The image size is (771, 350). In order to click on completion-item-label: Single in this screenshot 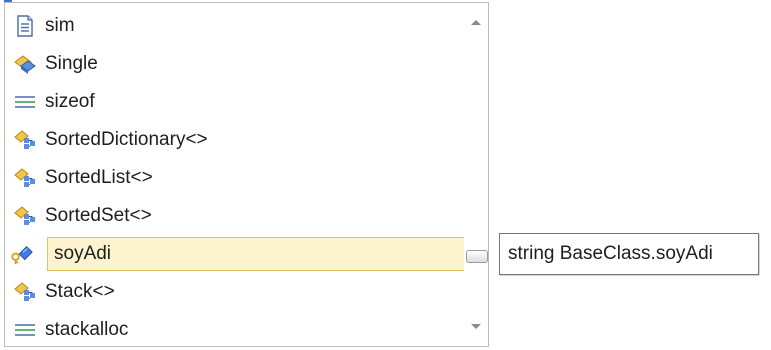, I will do `click(71, 63)`.